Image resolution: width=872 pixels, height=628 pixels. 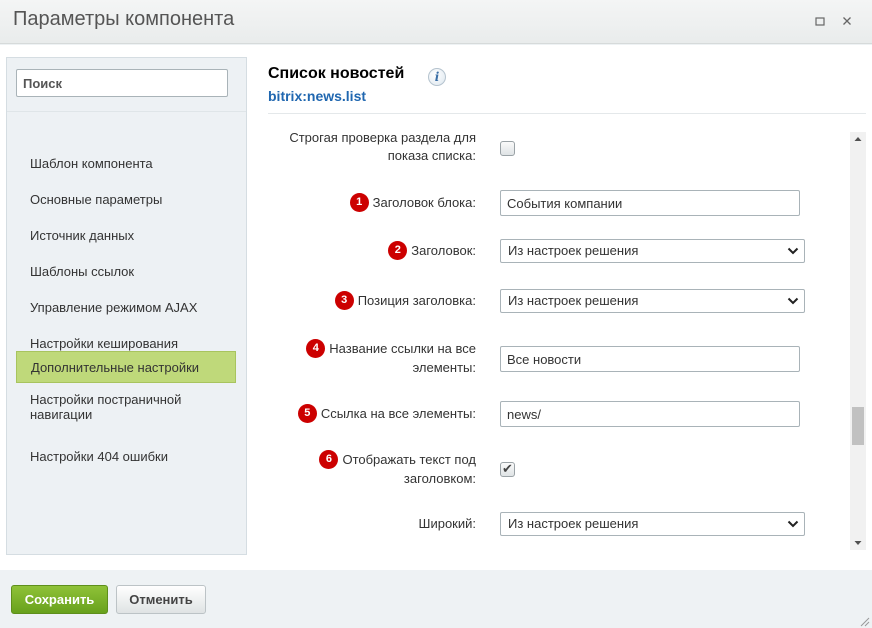 I want to click on strict-check-checkbox, so click(x=507, y=148).